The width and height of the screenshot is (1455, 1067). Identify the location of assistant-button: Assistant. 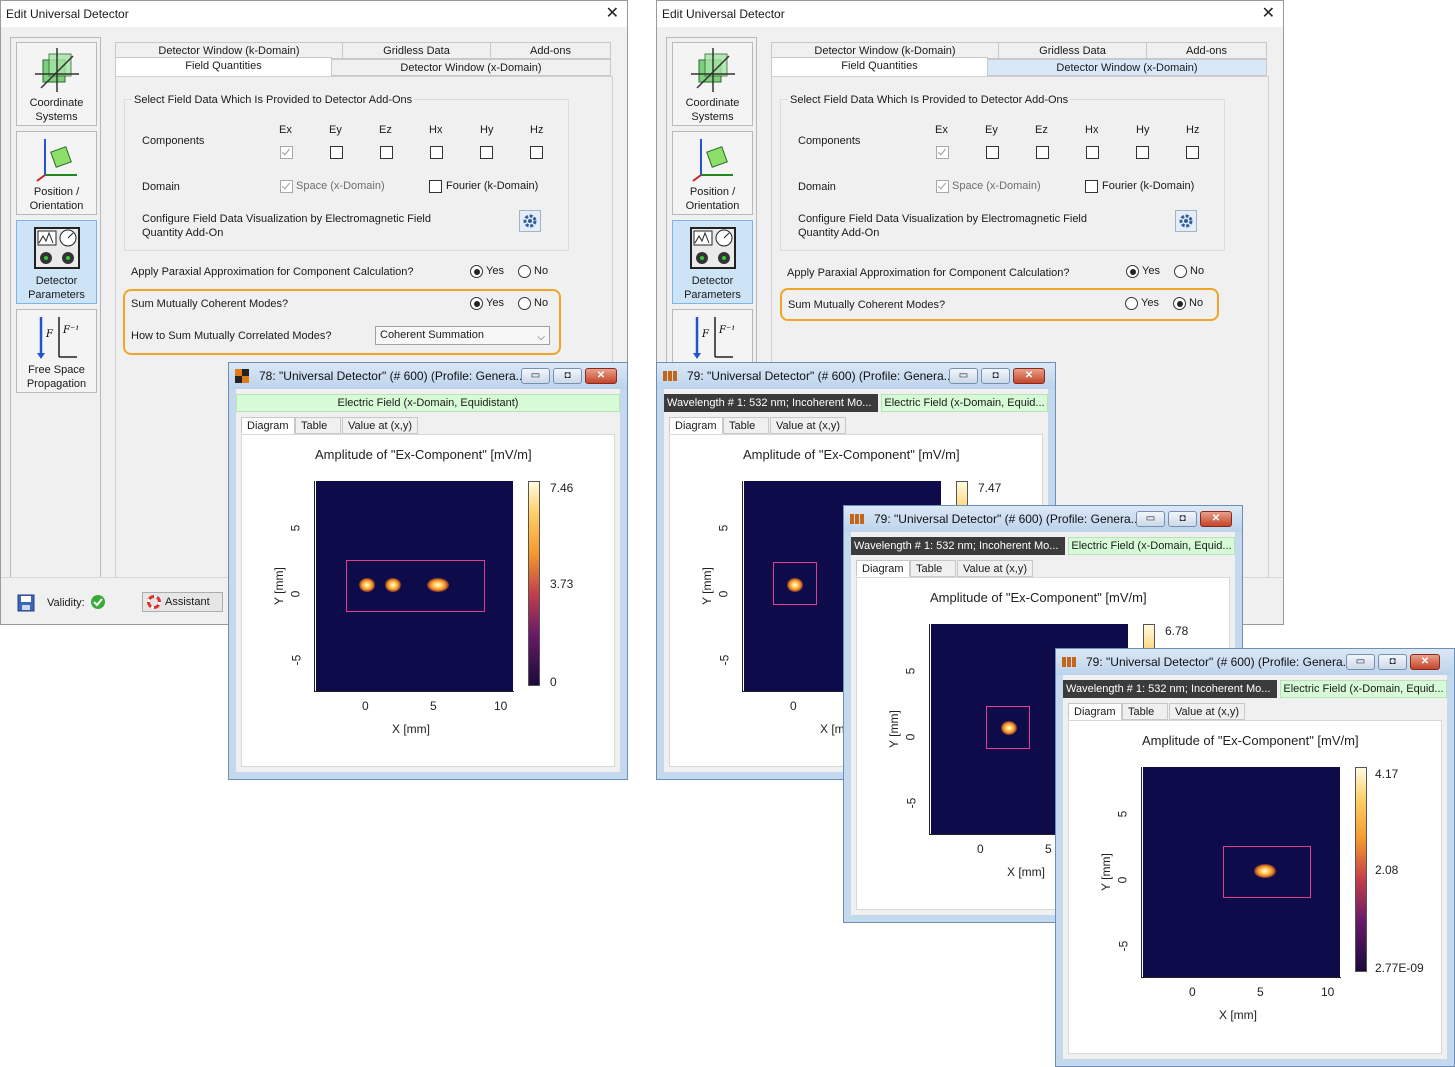
(182, 602).